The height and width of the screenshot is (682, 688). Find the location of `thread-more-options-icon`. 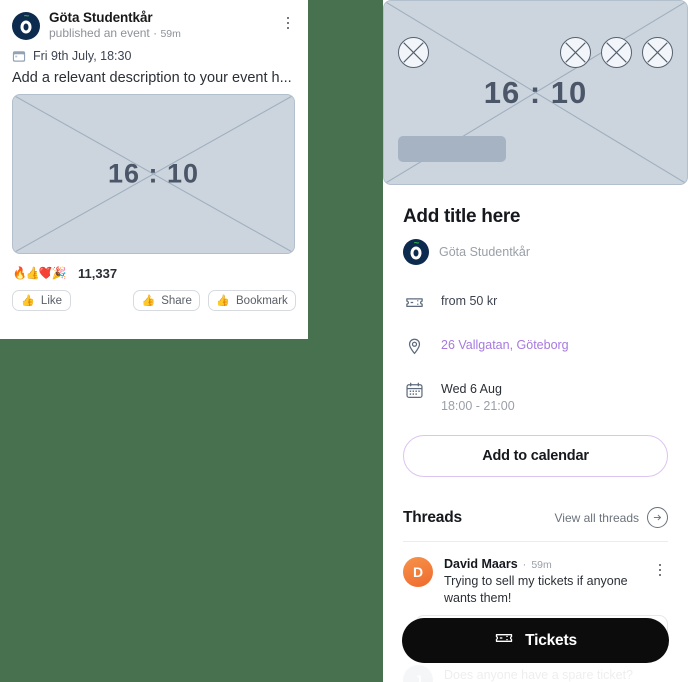

thread-more-options-icon is located at coordinates (660, 570).